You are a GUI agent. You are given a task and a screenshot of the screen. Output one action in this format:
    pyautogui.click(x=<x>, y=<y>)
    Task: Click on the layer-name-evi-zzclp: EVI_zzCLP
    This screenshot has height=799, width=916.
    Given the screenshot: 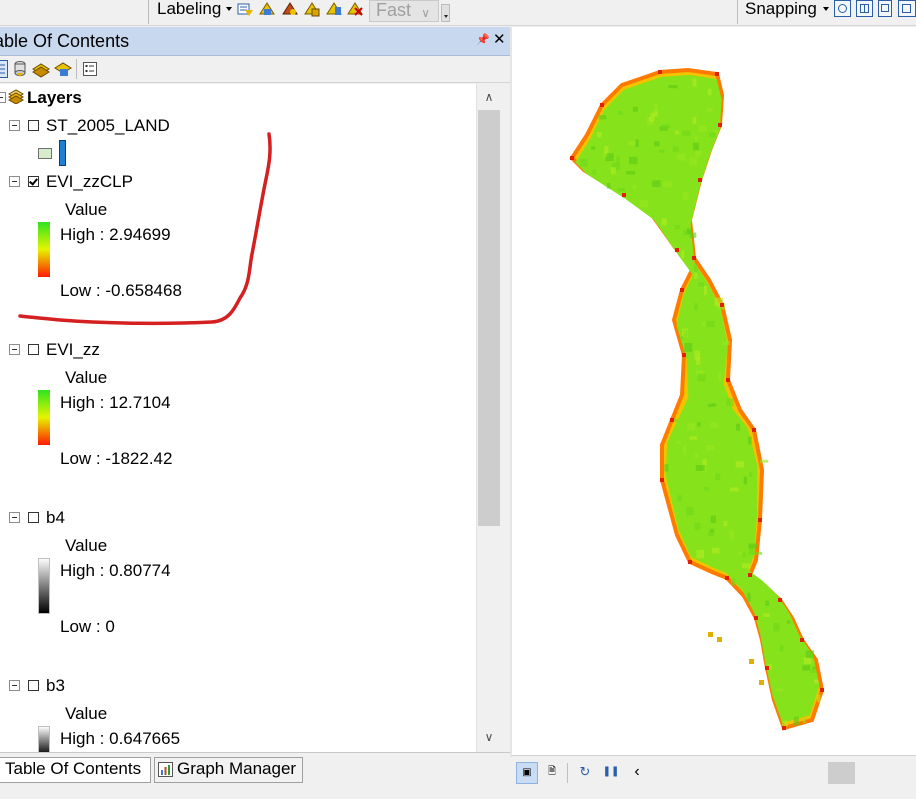 What is the action you would take?
    pyautogui.click(x=89, y=182)
    